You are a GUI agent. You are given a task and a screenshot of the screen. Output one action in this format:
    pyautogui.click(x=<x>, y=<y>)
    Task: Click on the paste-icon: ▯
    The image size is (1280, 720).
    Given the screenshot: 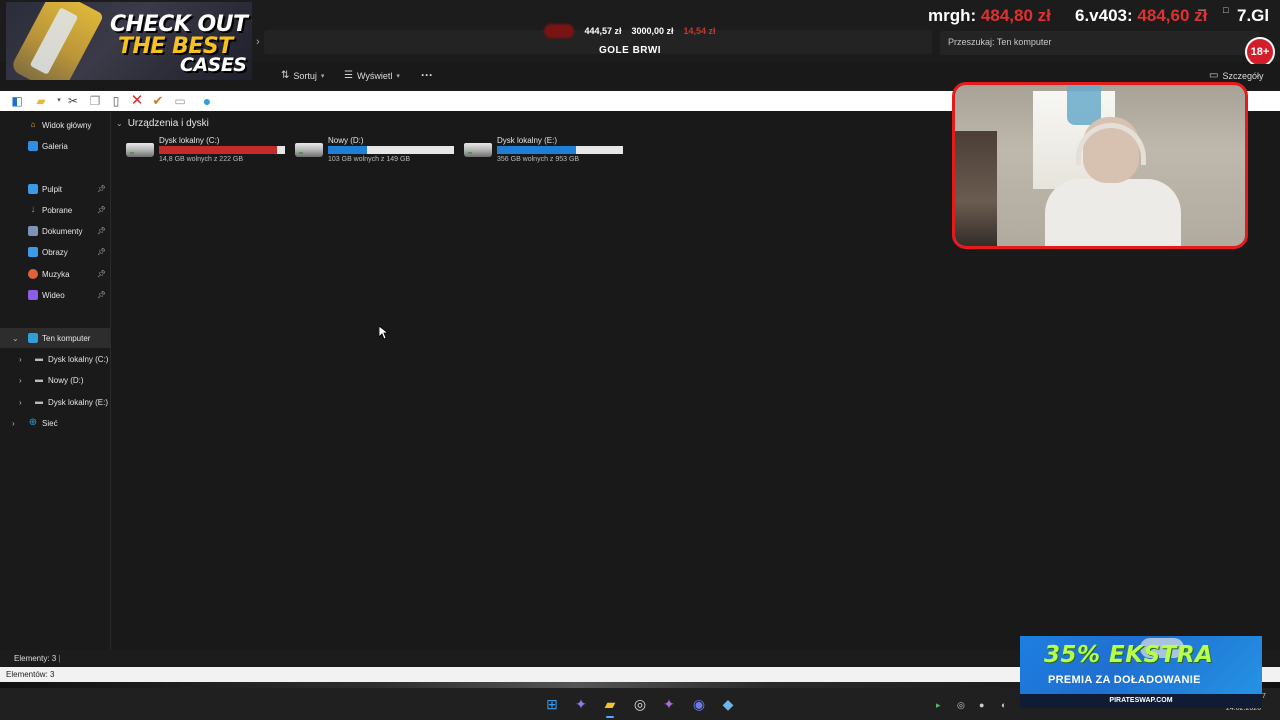 What is the action you would take?
    pyautogui.click(x=116, y=101)
    